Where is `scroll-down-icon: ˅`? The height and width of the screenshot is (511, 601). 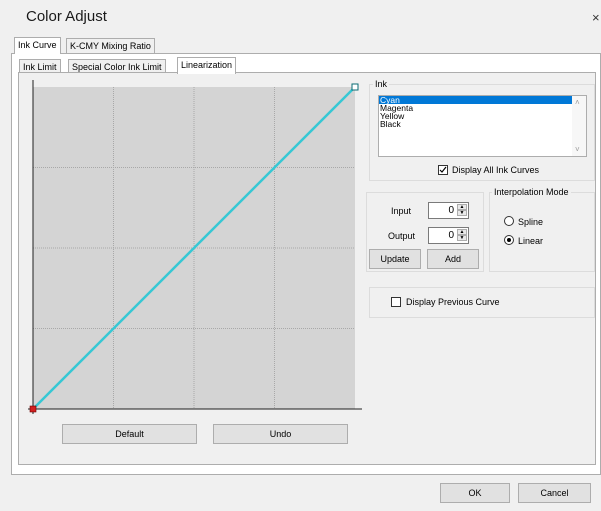 scroll-down-icon: ˅ is located at coordinates (577, 149).